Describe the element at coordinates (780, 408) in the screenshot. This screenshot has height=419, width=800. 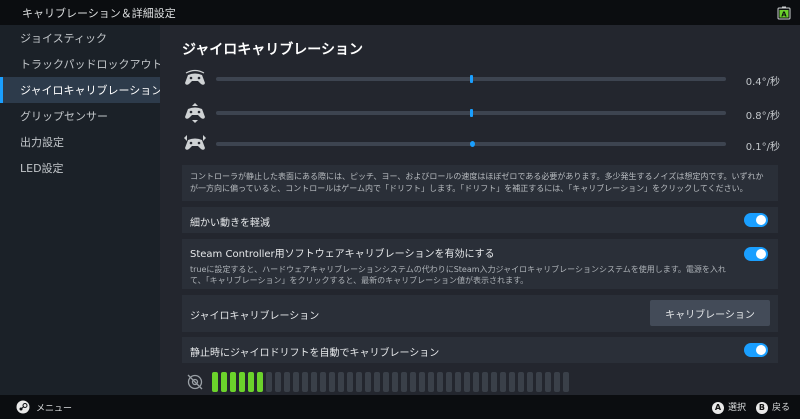
I see `back-label: 戻る` at that location.